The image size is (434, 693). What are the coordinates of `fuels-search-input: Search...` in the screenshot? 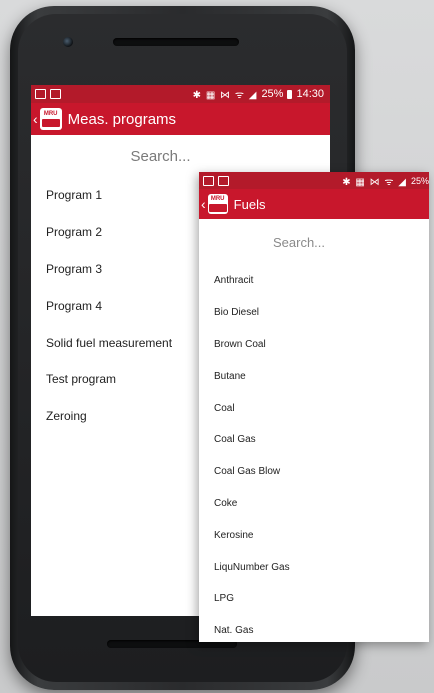 It's located at (314, 242).